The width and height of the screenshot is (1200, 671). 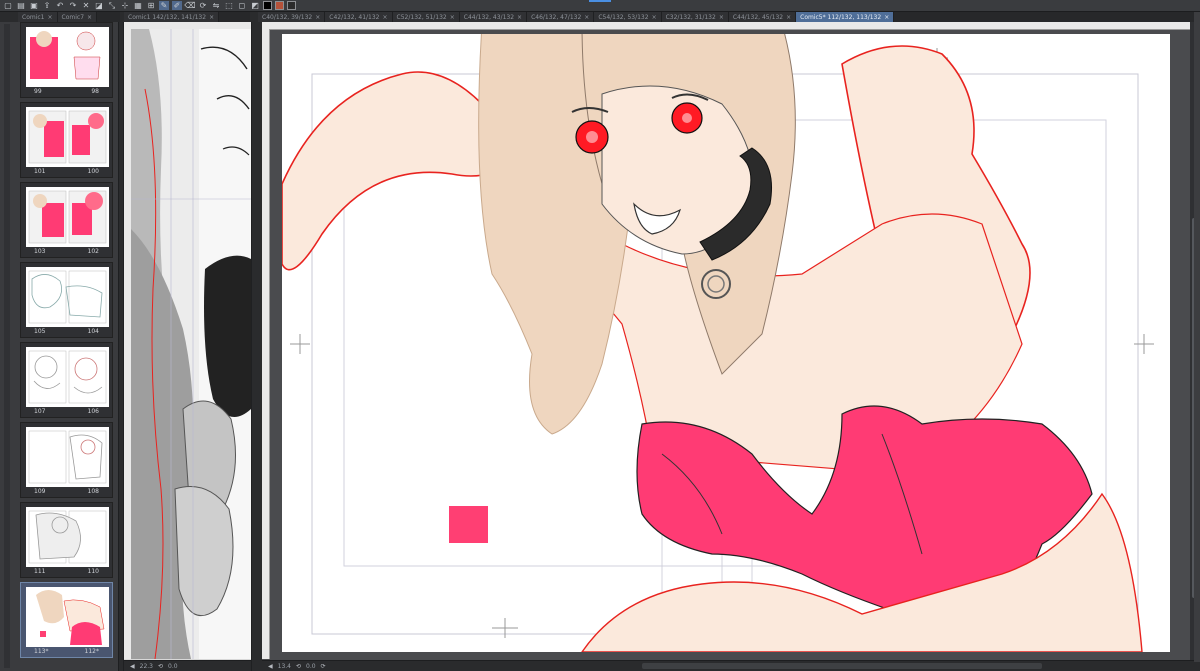 What do you see at coordinates (726, 26) in the screenshot?
I see `horizontal-ruler` at bounding box center [726, 26].